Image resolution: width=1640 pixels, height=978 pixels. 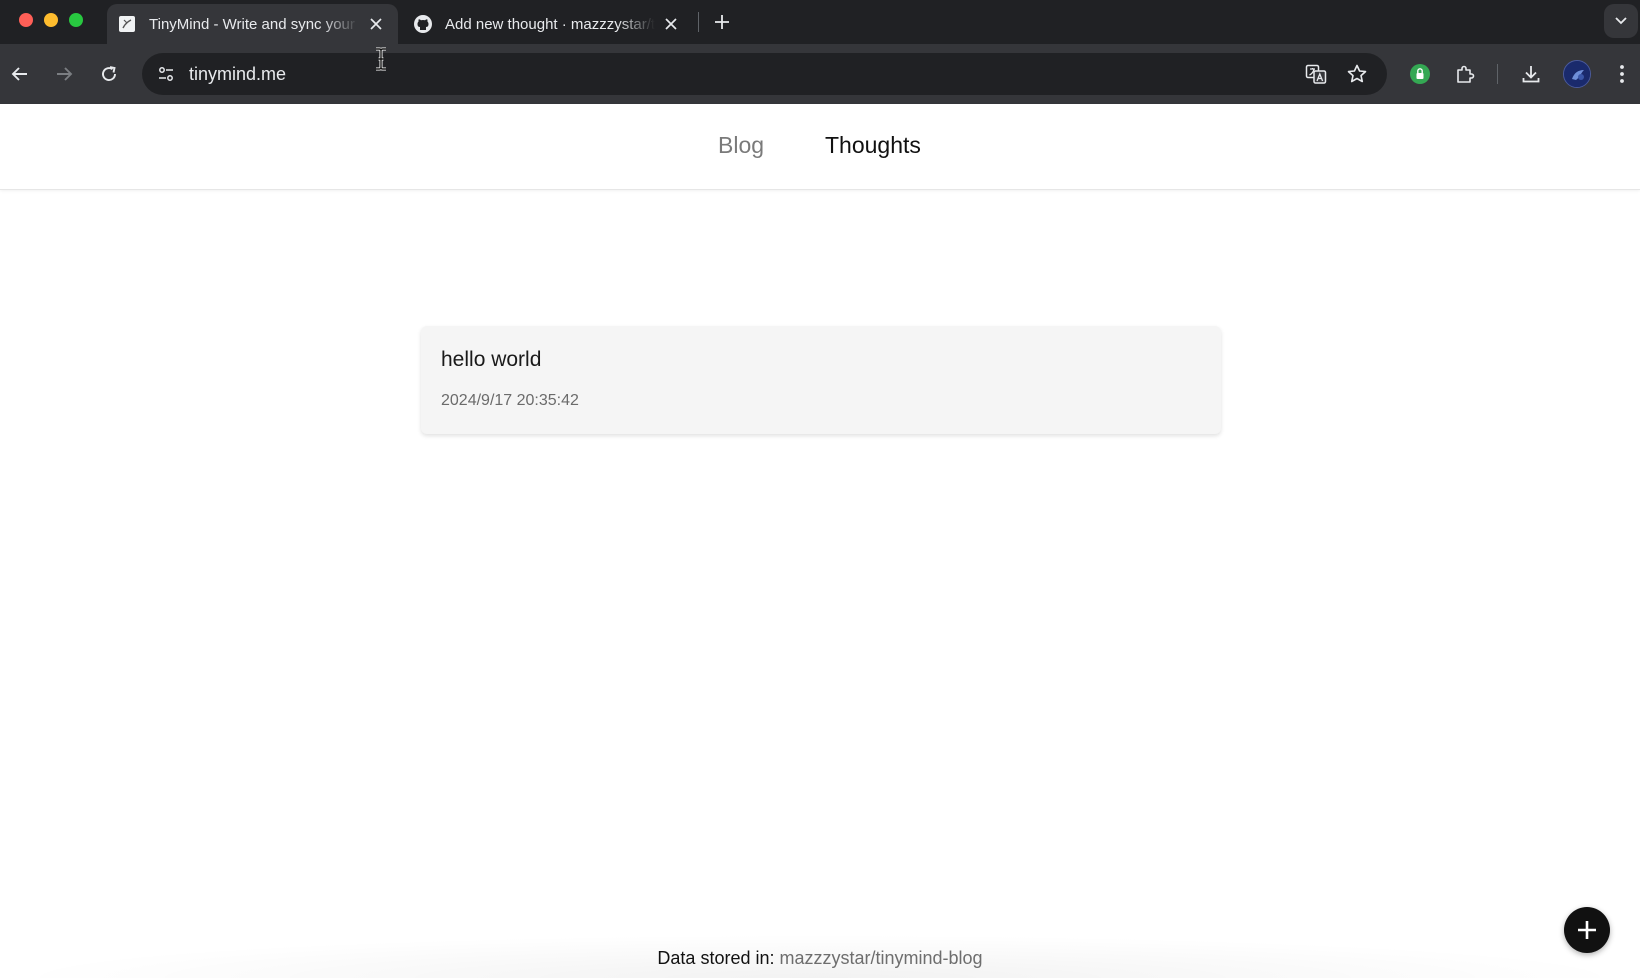 I want to click on site-navbar: Blog Thoughts, so click(x=820, y=147).